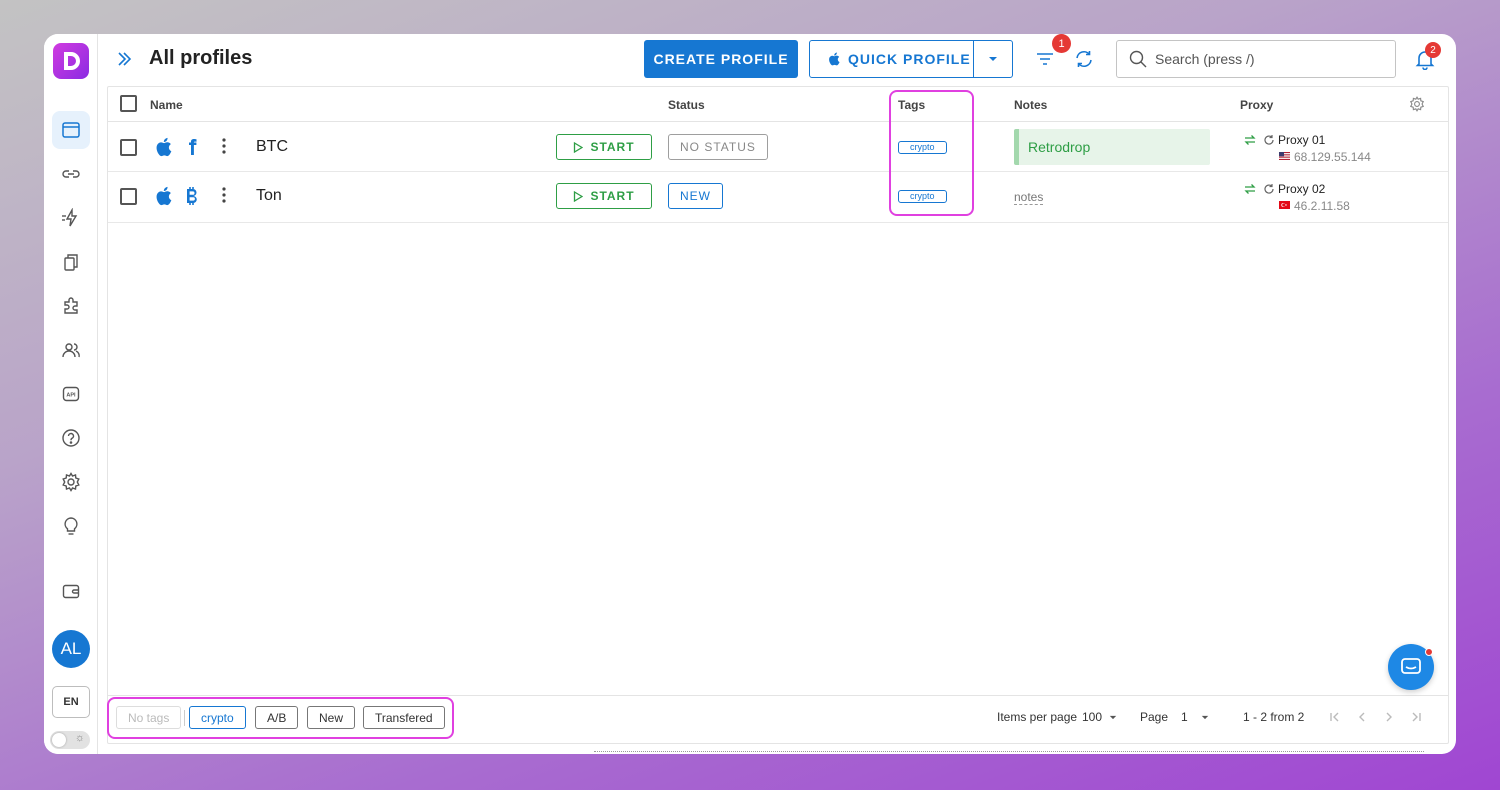 The width and height of the screenshot is (1500, 790). What do you see at coordinates (1301, 189) in the screenshot?
I see `proxy-name: Proxy 02` at bounding box center [1301, 189].